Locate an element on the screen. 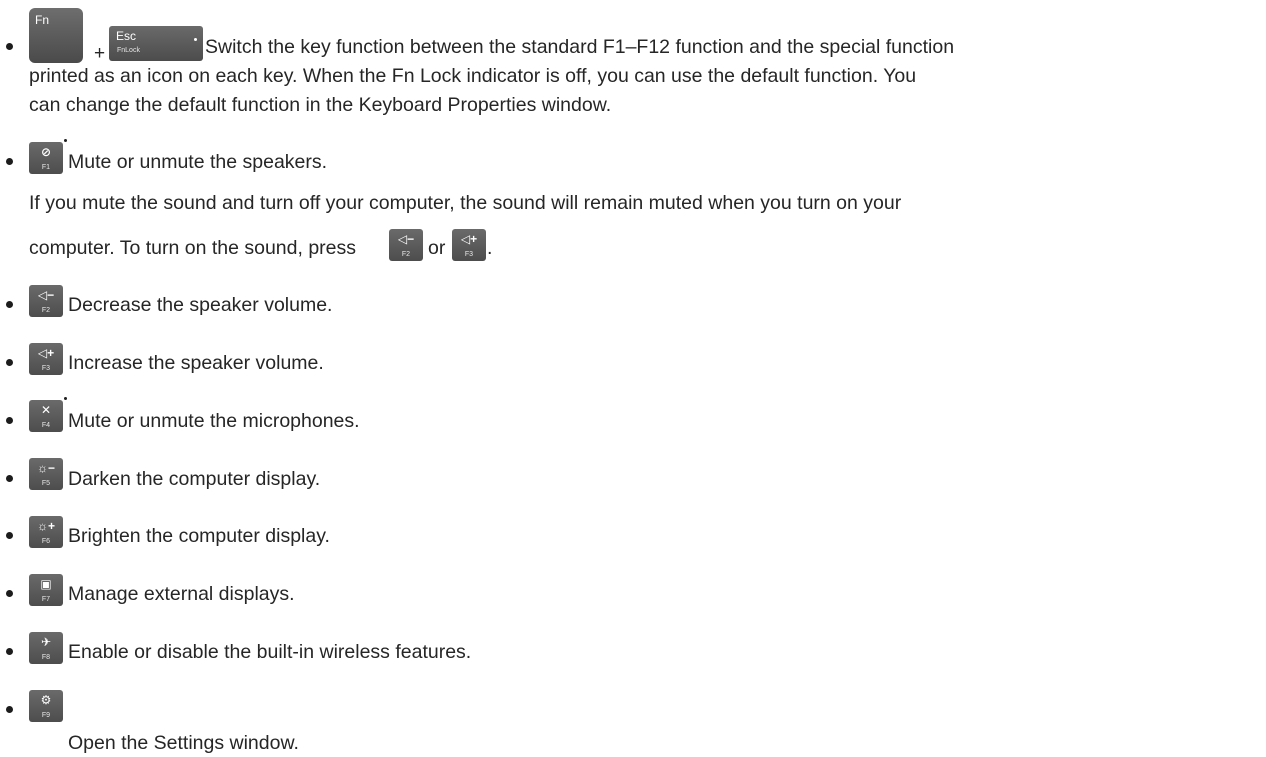 The image size is (1266, 757). f9-description: Open the Settings window. is located at coordinates (183, 743).